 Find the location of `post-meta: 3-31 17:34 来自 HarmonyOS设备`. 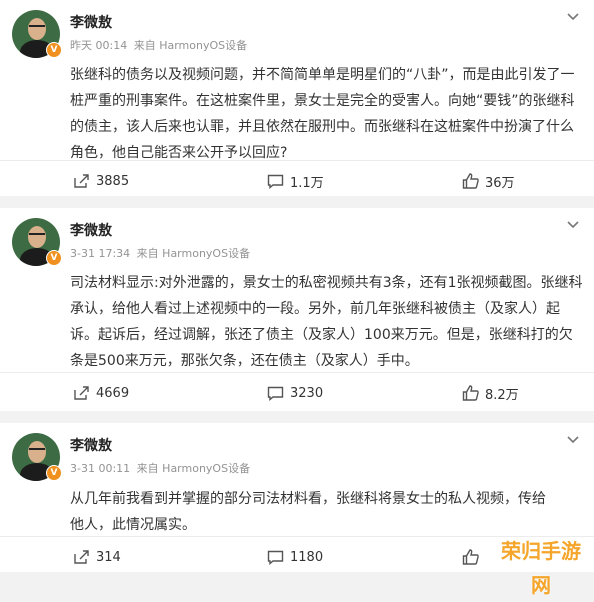

post-meta: 3-31 17:34 来自 HarmonyOS设备 is located at coordinates (161, 253).